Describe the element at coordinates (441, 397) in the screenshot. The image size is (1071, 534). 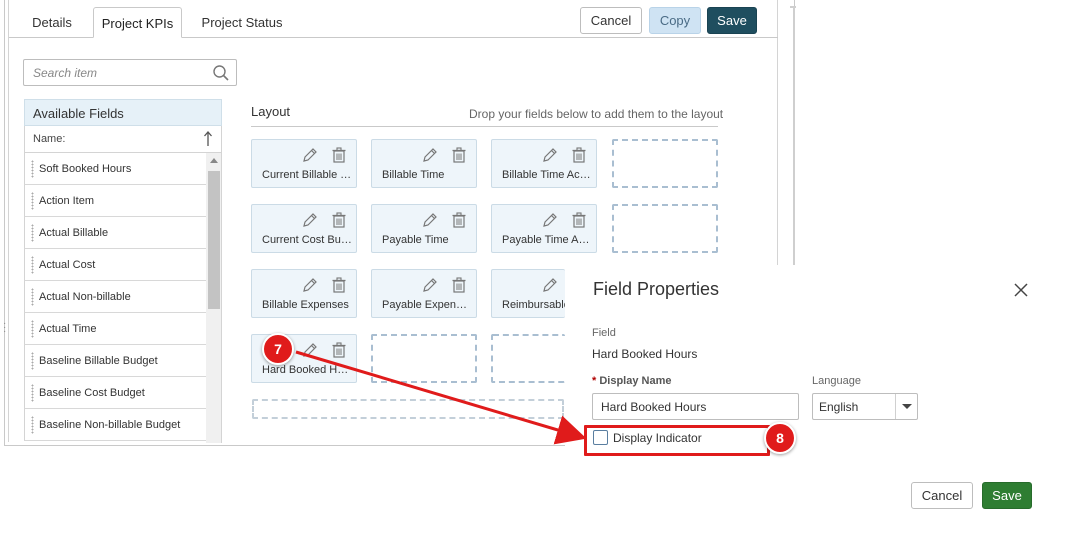
I see `annotation-arrow` at that location.